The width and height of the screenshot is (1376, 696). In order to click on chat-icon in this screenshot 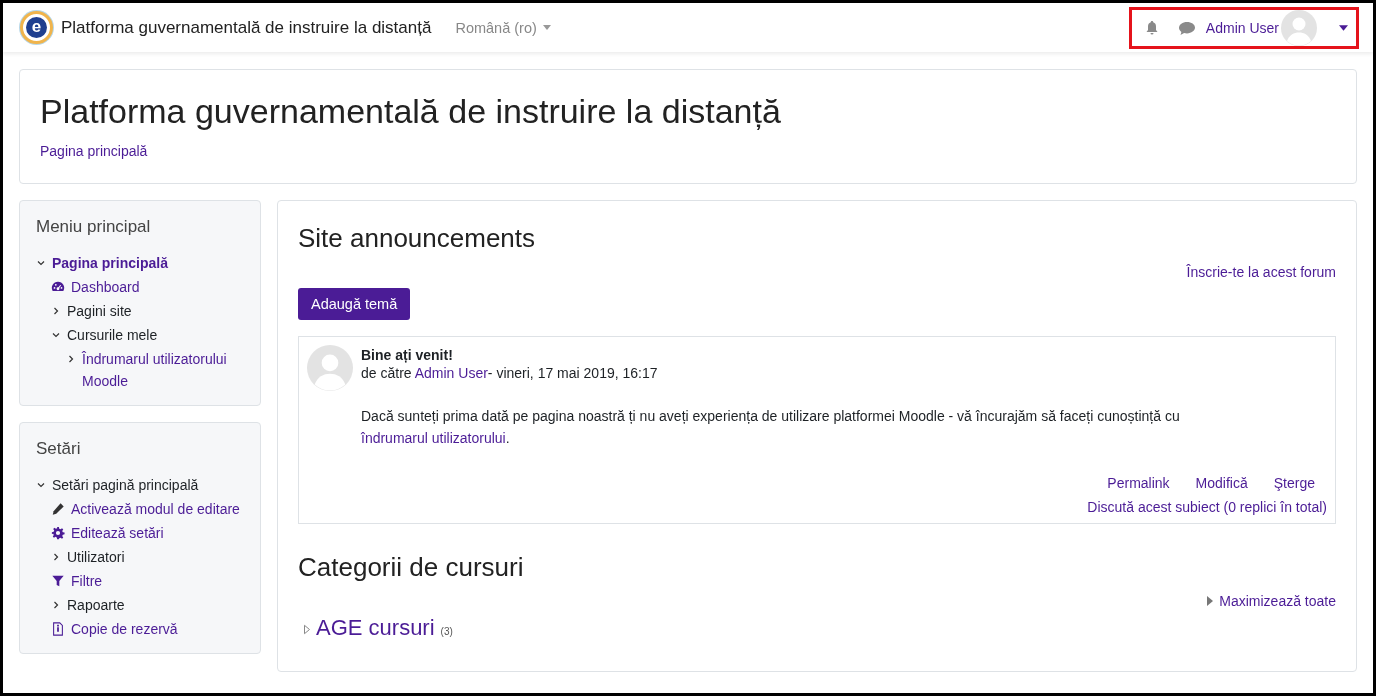, I will do `click(1186, 27)`.